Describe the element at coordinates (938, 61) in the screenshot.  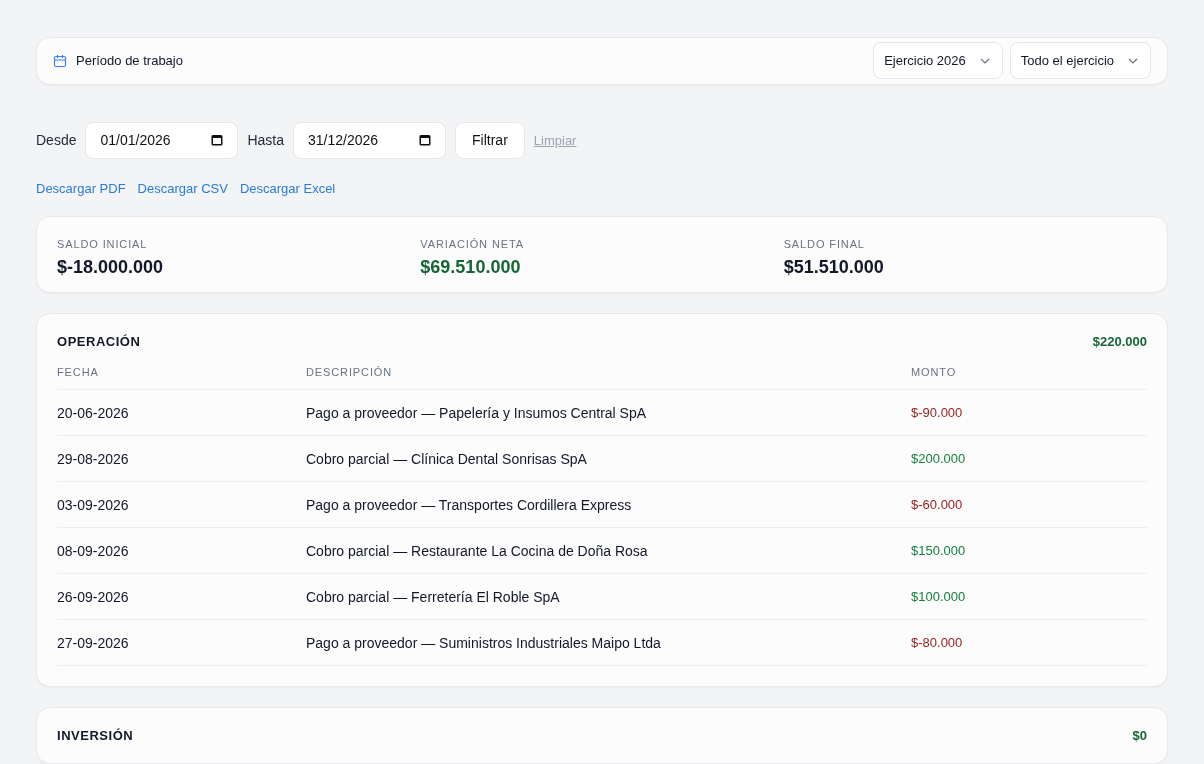
I see `period-select: Ejercicio 2026` at that location.